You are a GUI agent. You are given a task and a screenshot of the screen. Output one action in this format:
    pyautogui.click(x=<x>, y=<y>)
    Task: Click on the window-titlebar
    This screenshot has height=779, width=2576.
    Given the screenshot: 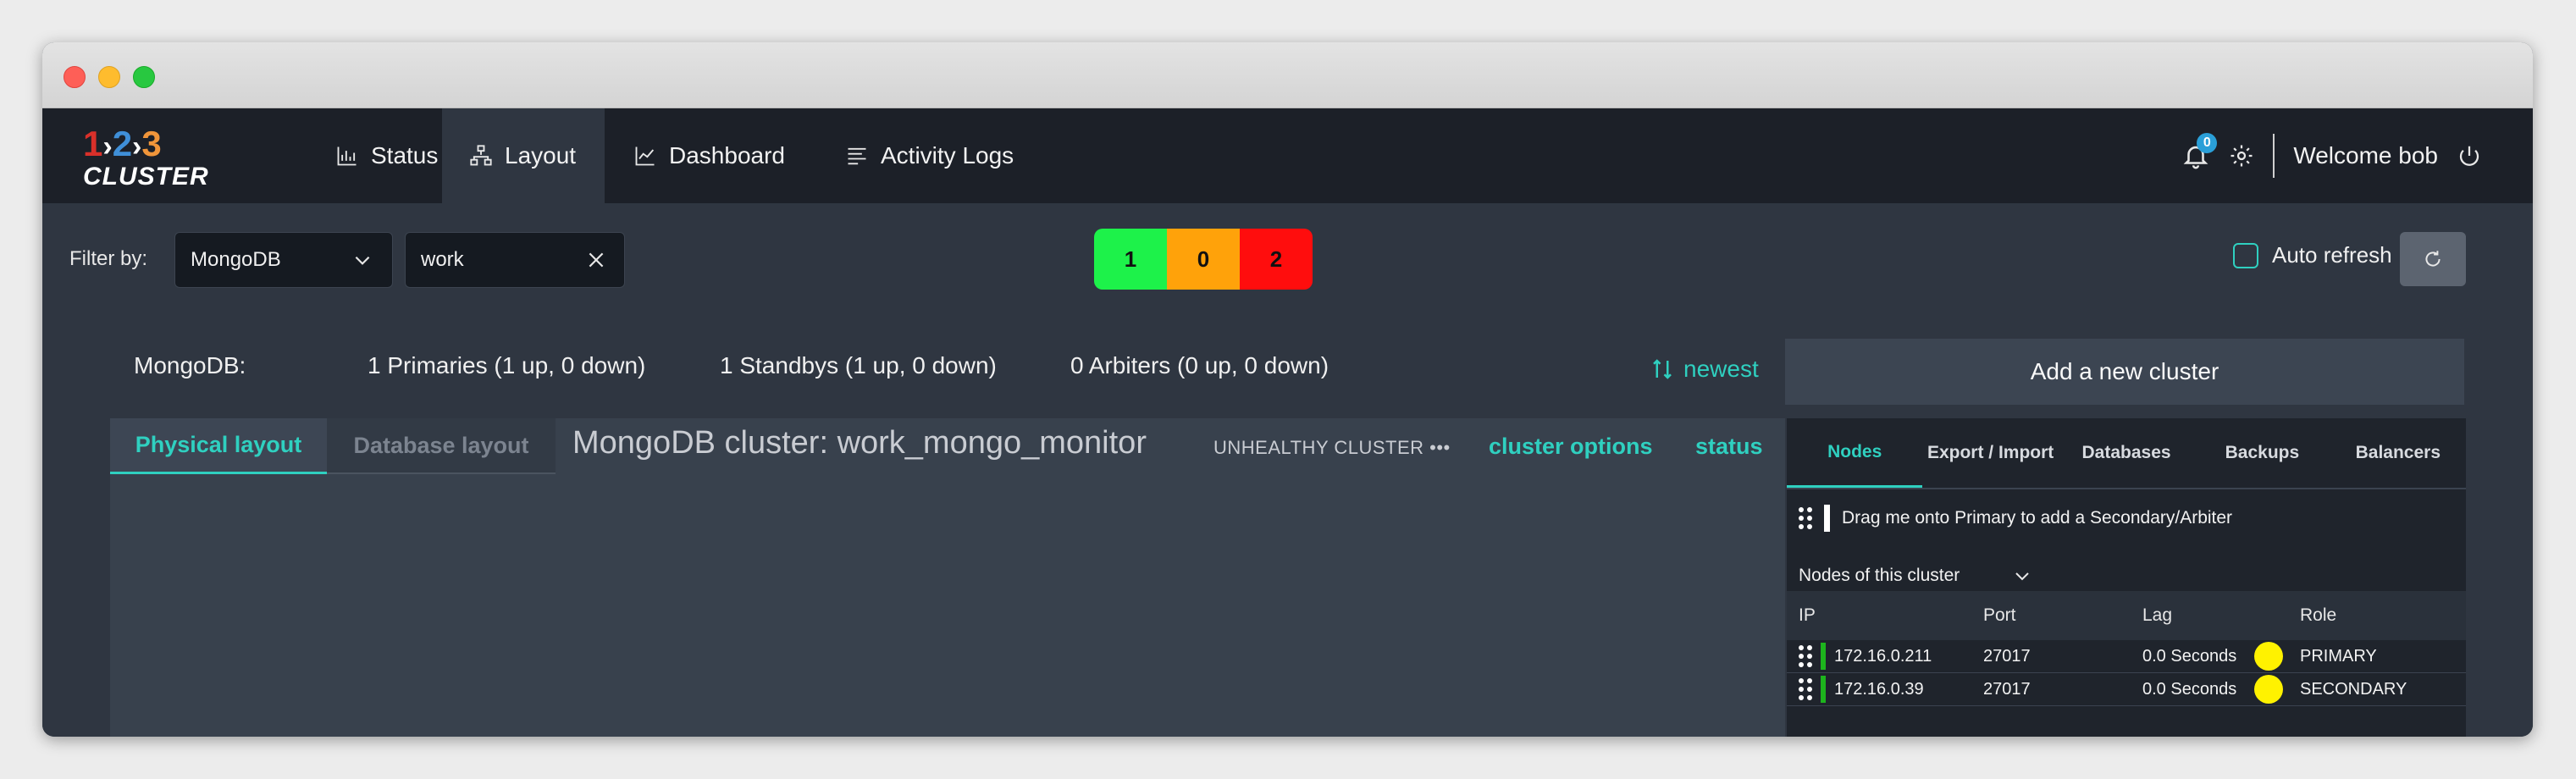 What is the action you would take?
    pyautogui.click(x=1287, y=75)
    